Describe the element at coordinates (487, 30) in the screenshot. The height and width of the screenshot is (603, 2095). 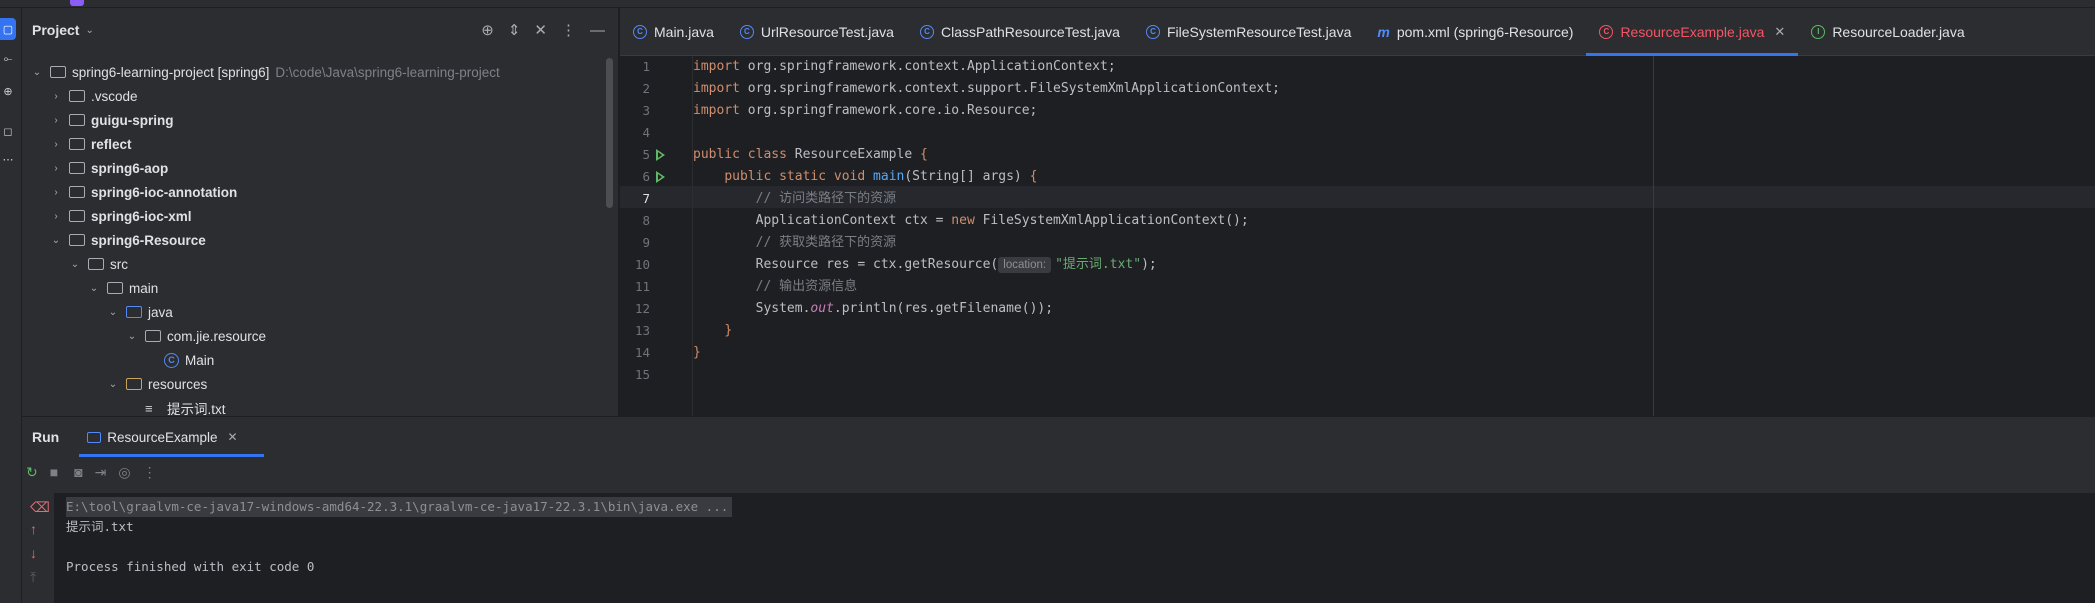
I see `locate-file-icon: ⊕` at that location.